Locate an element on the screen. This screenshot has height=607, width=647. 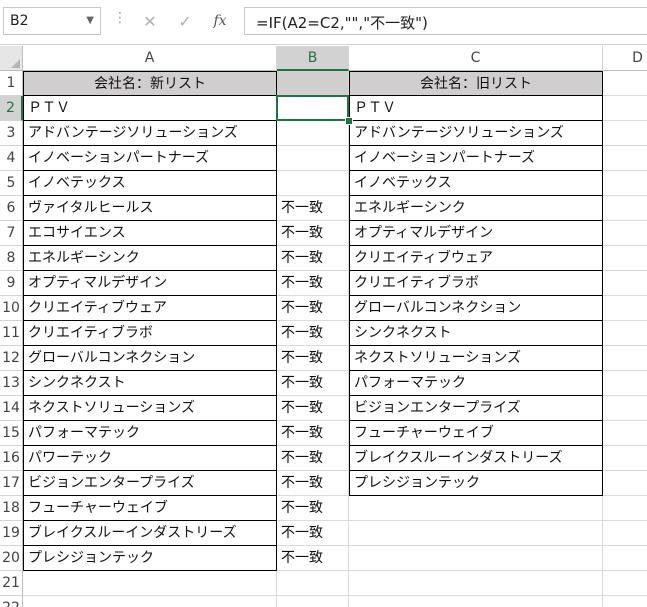
row-header-1: 1 is located at coordinates (11, 83).